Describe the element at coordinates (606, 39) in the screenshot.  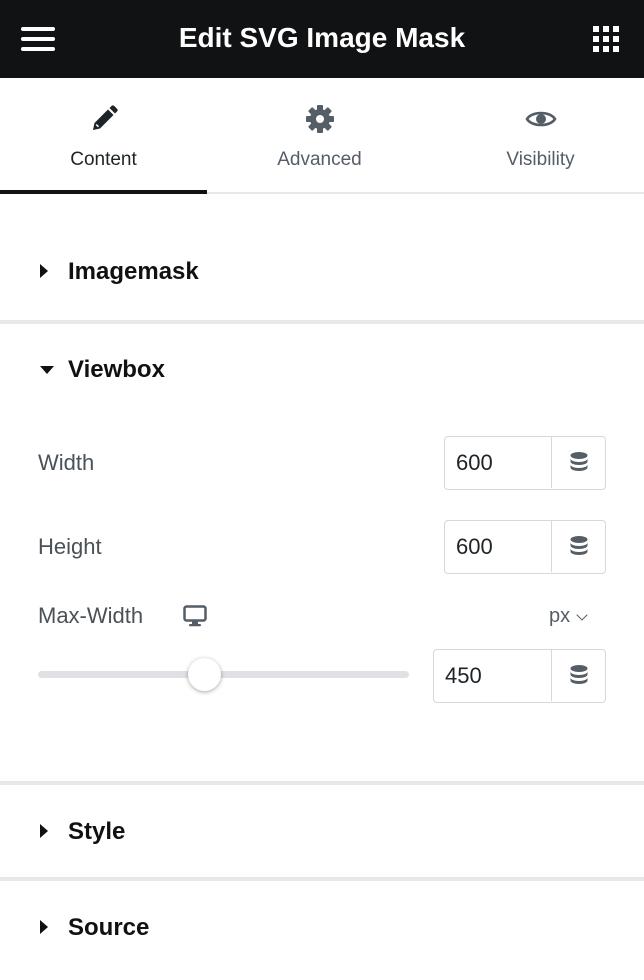
I see `apps-grid-icon` at that location.